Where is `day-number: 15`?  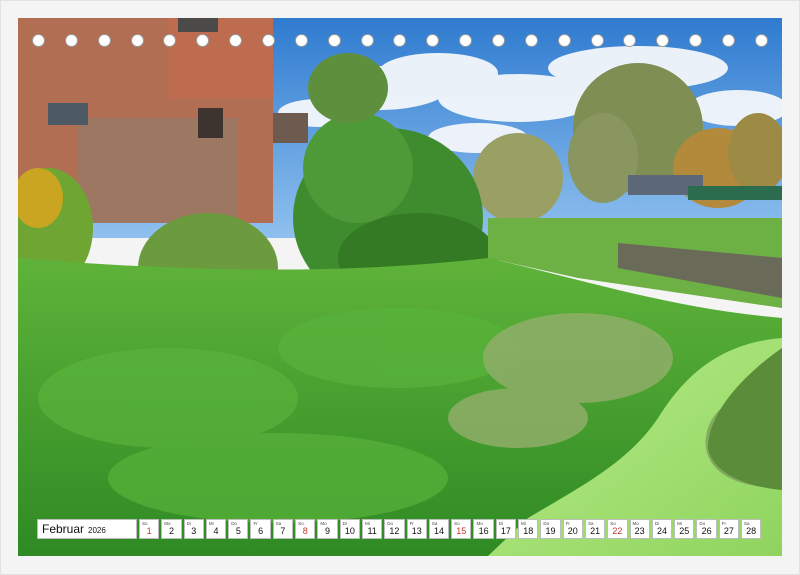 day-number: 15 is located at coordinates (461, 531).